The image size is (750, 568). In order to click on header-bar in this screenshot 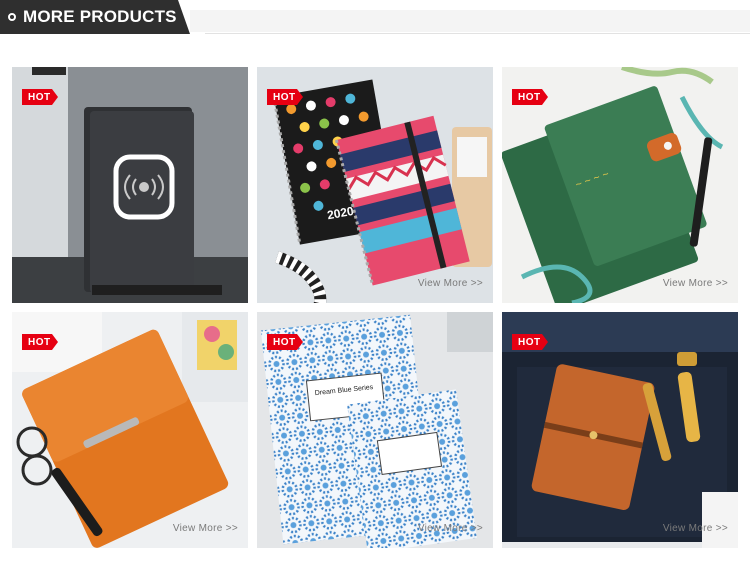, I will do `click(470, 21)`.